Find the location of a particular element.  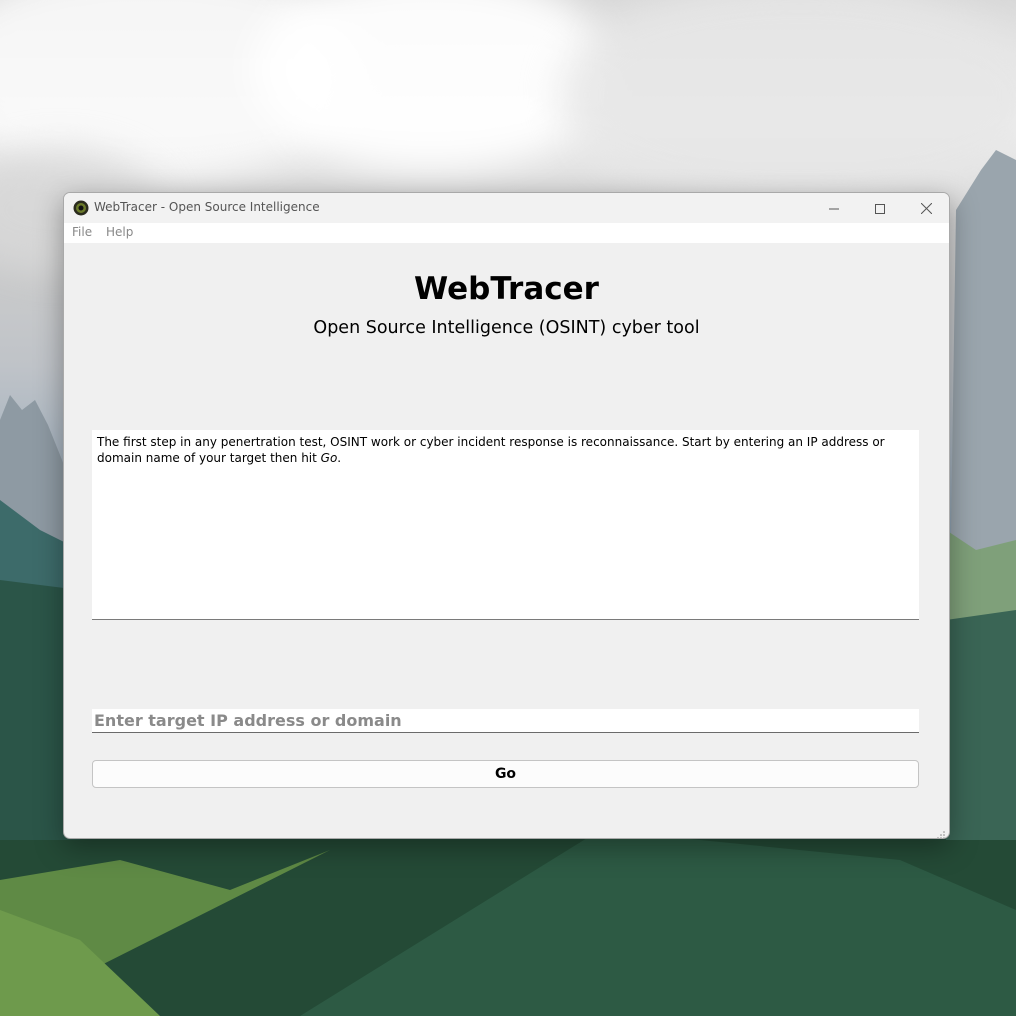

maximize-button is located at coordinates (880, 208).